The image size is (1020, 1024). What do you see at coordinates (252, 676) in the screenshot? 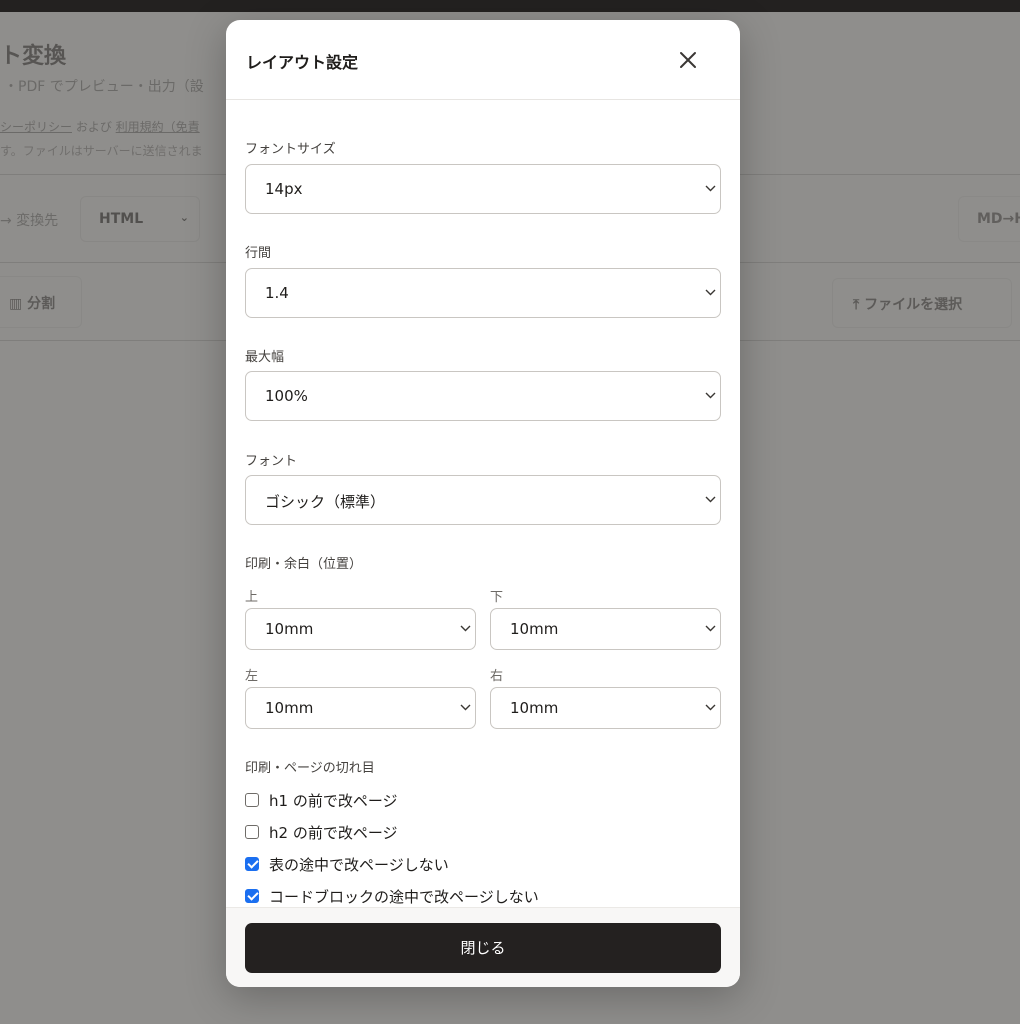
I see `margin-left-label: 左` at bounding box center [252, 676].